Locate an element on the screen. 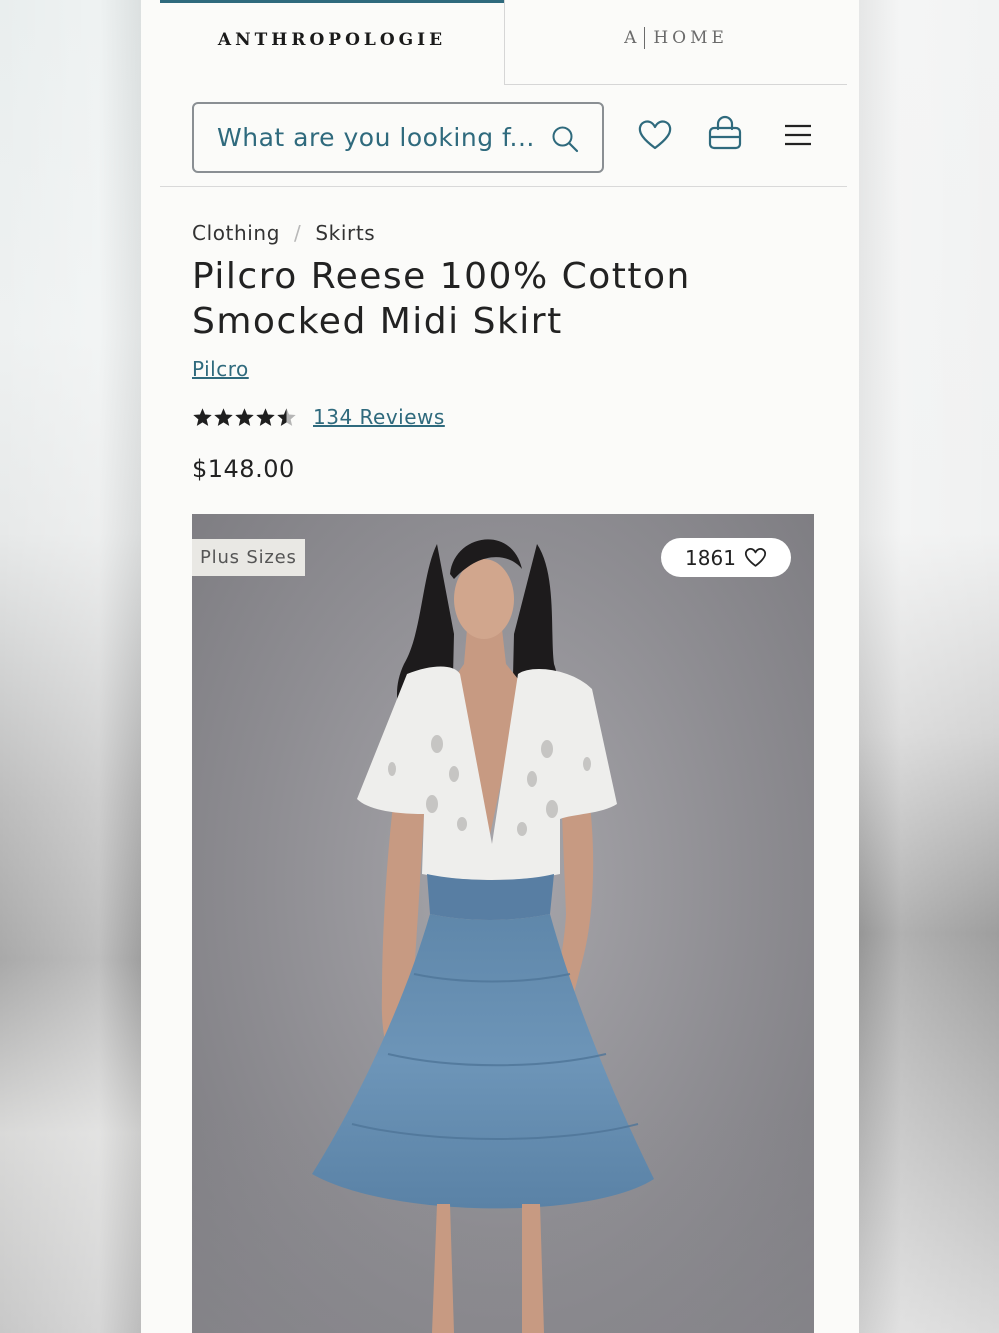  favorite-count-button: 1861 is located at coordinates (726, 557).